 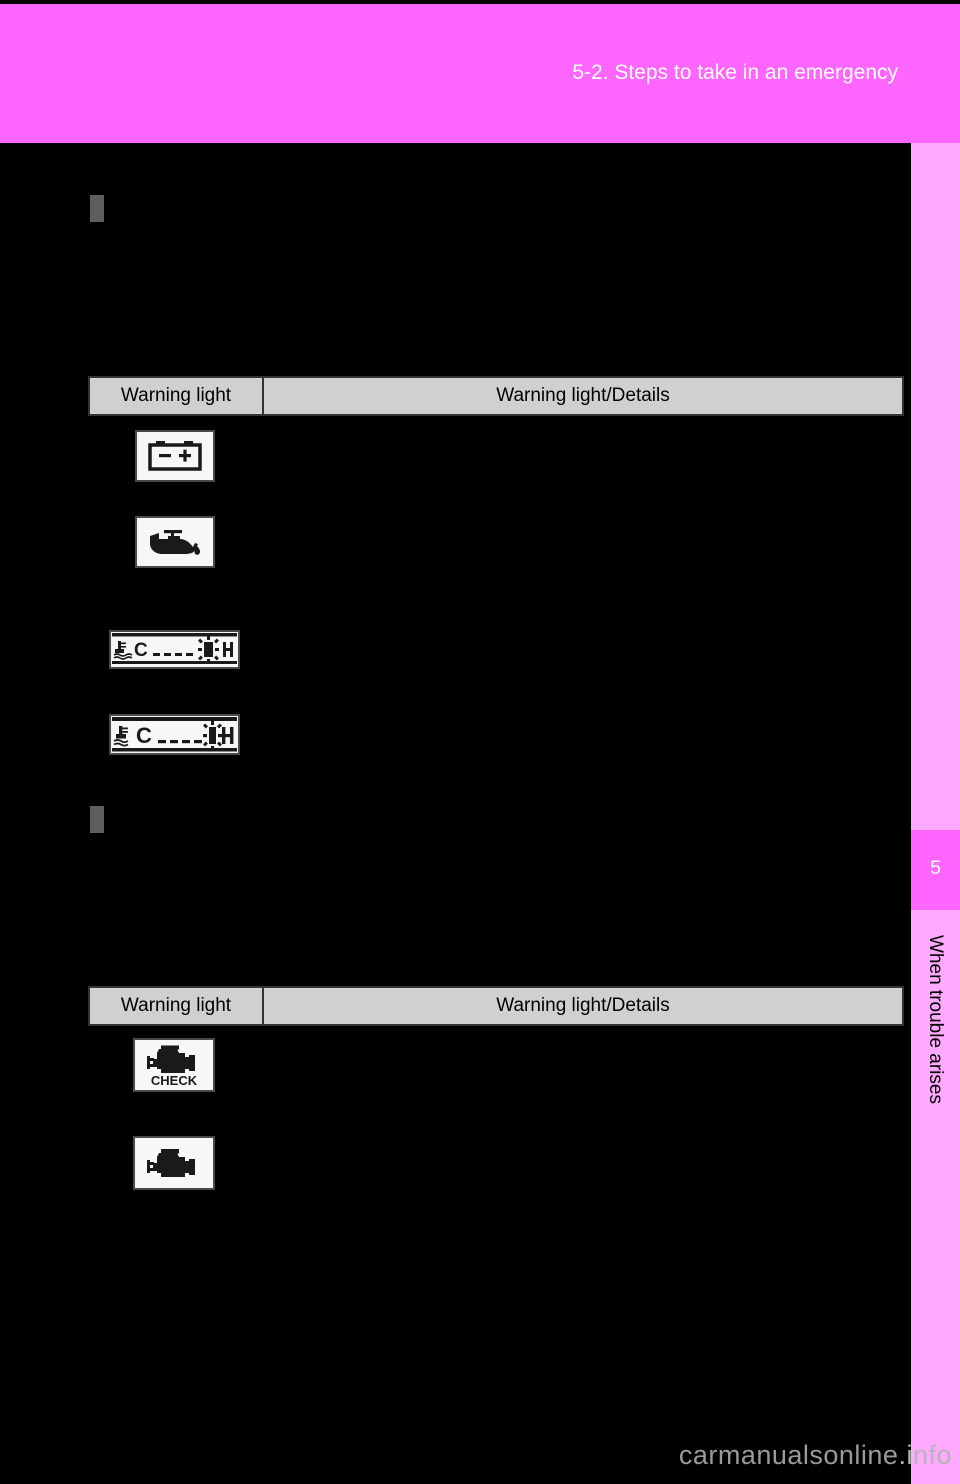 I want to click on warning-light-table-2: Warning light Warning light/Details, so click(x=496, y=1006).